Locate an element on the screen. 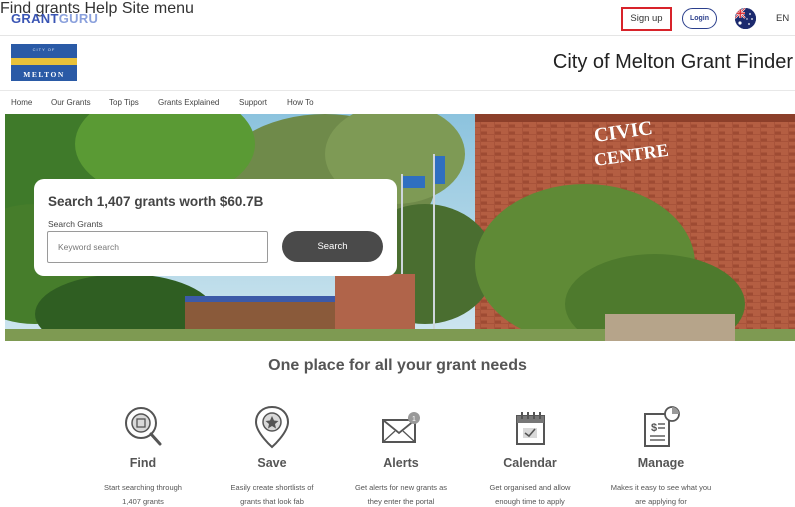 This screenshot has width=795, height=507. site-menu-link: Site menu is located at coordinates (158, 8).